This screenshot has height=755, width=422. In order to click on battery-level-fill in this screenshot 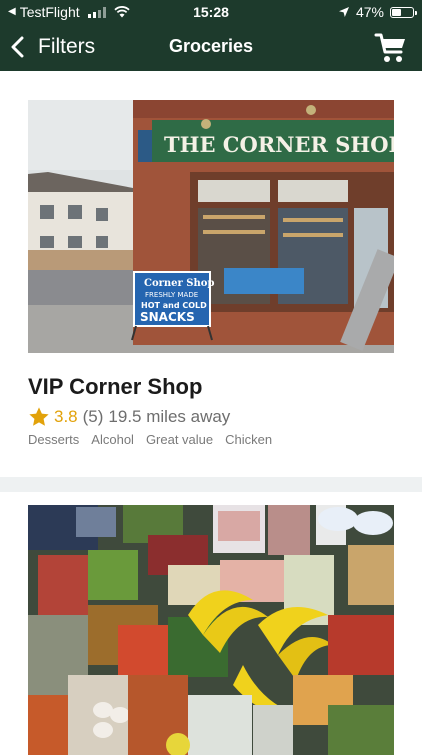, I will do `click(396, 12)`.